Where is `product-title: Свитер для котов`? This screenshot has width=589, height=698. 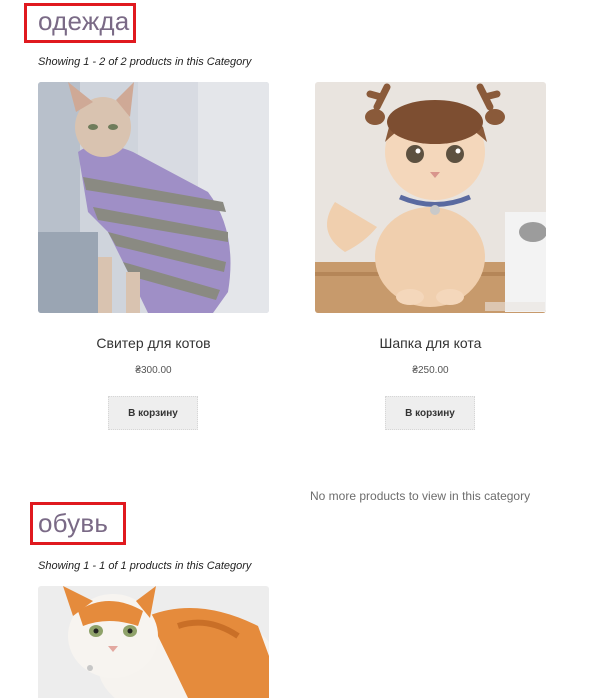
product-title: Свитер для котов is located at coordinates (153, 343).